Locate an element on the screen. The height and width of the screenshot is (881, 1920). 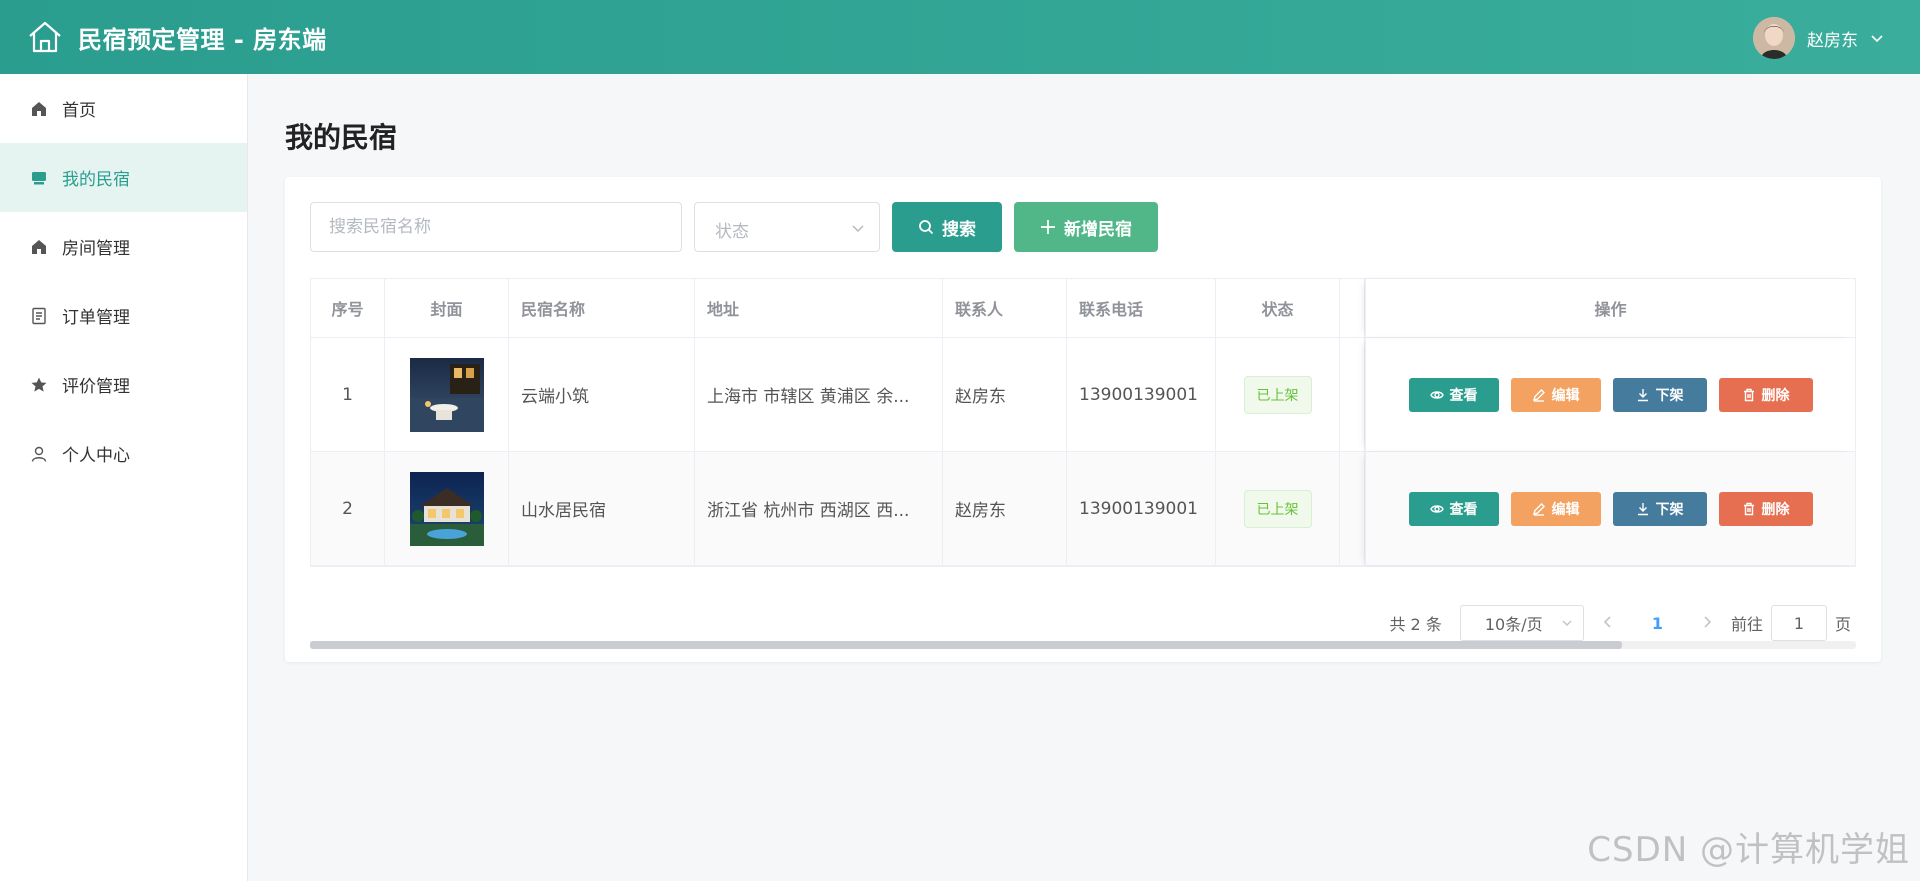
prev-page-button is located at coordinates (1608, 623).